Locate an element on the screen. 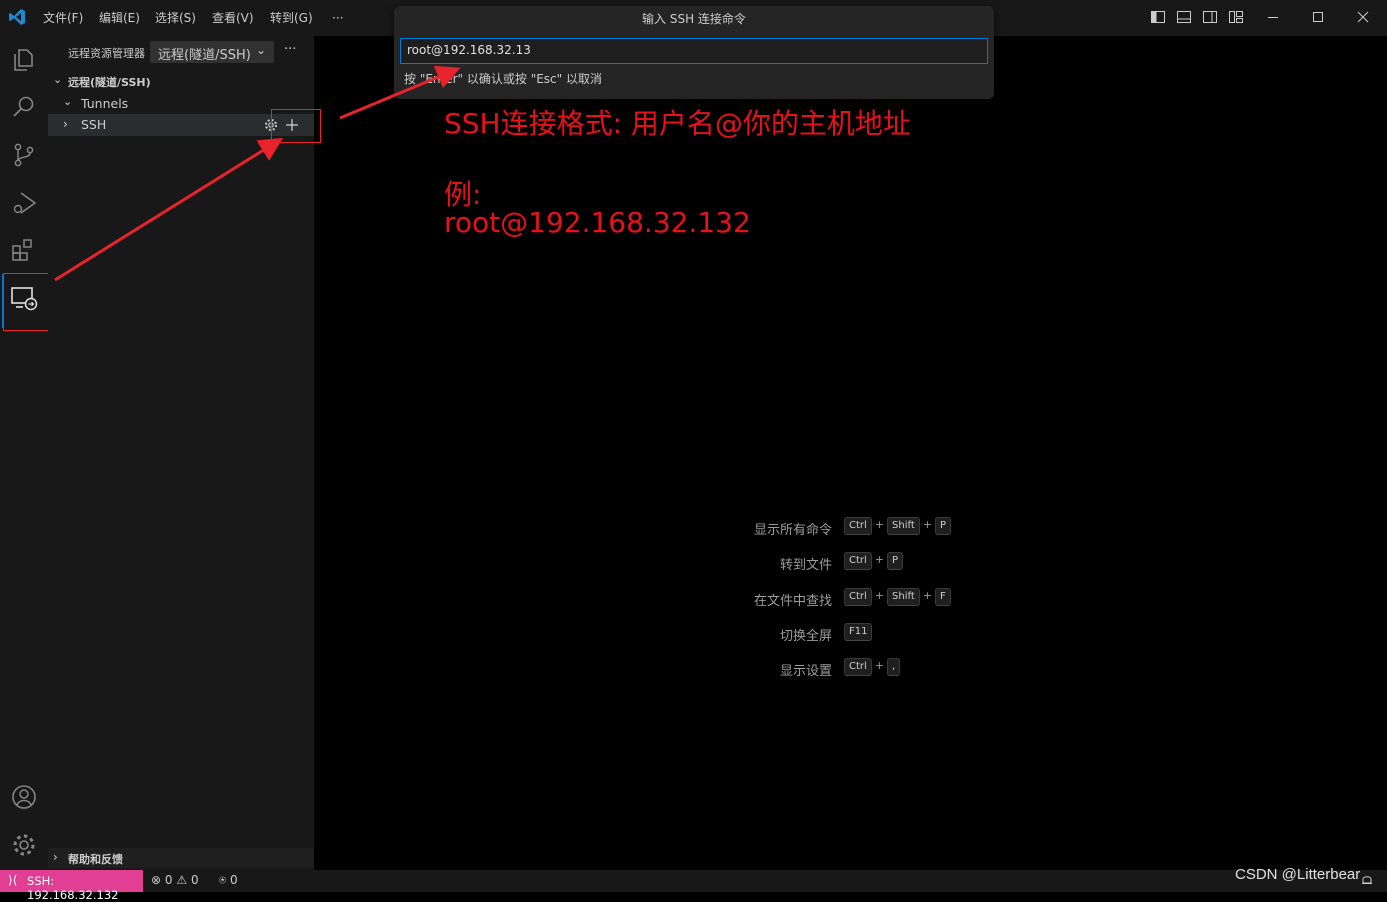 Image resolution: width=1387 pixels, height=902 pixels. menu-selection: 选择(S) is located at coordinates (175, 18).